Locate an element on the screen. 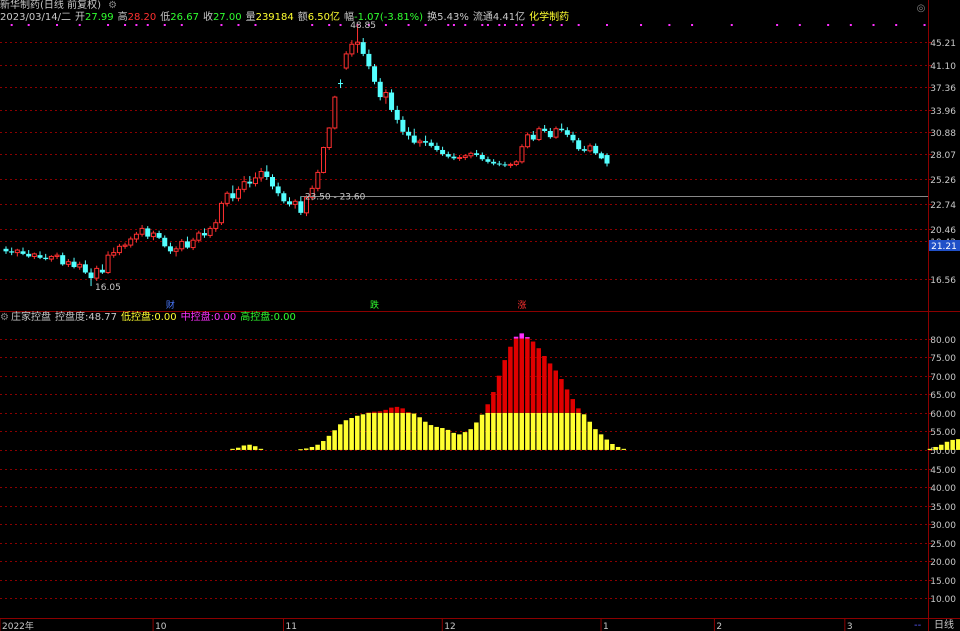 The width and height of the screenshot is (960, 631). price-tick-label: 37.36 is located at coordinates (943, 89).